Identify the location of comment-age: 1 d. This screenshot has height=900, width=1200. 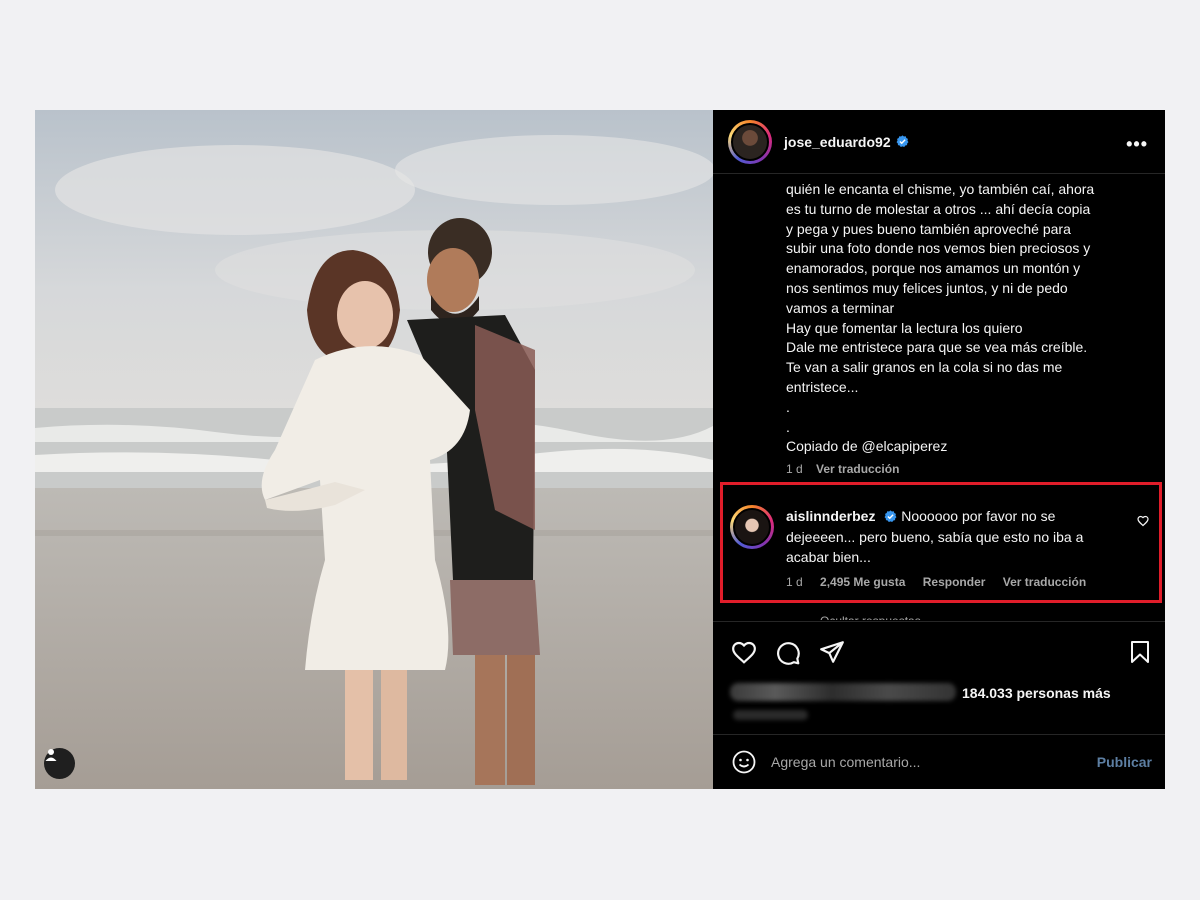
(794, 582).